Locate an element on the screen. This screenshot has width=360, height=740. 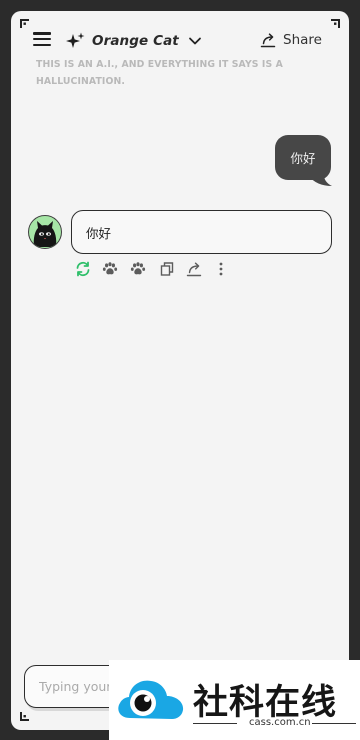
avatar is located at coordinates (45, 232).